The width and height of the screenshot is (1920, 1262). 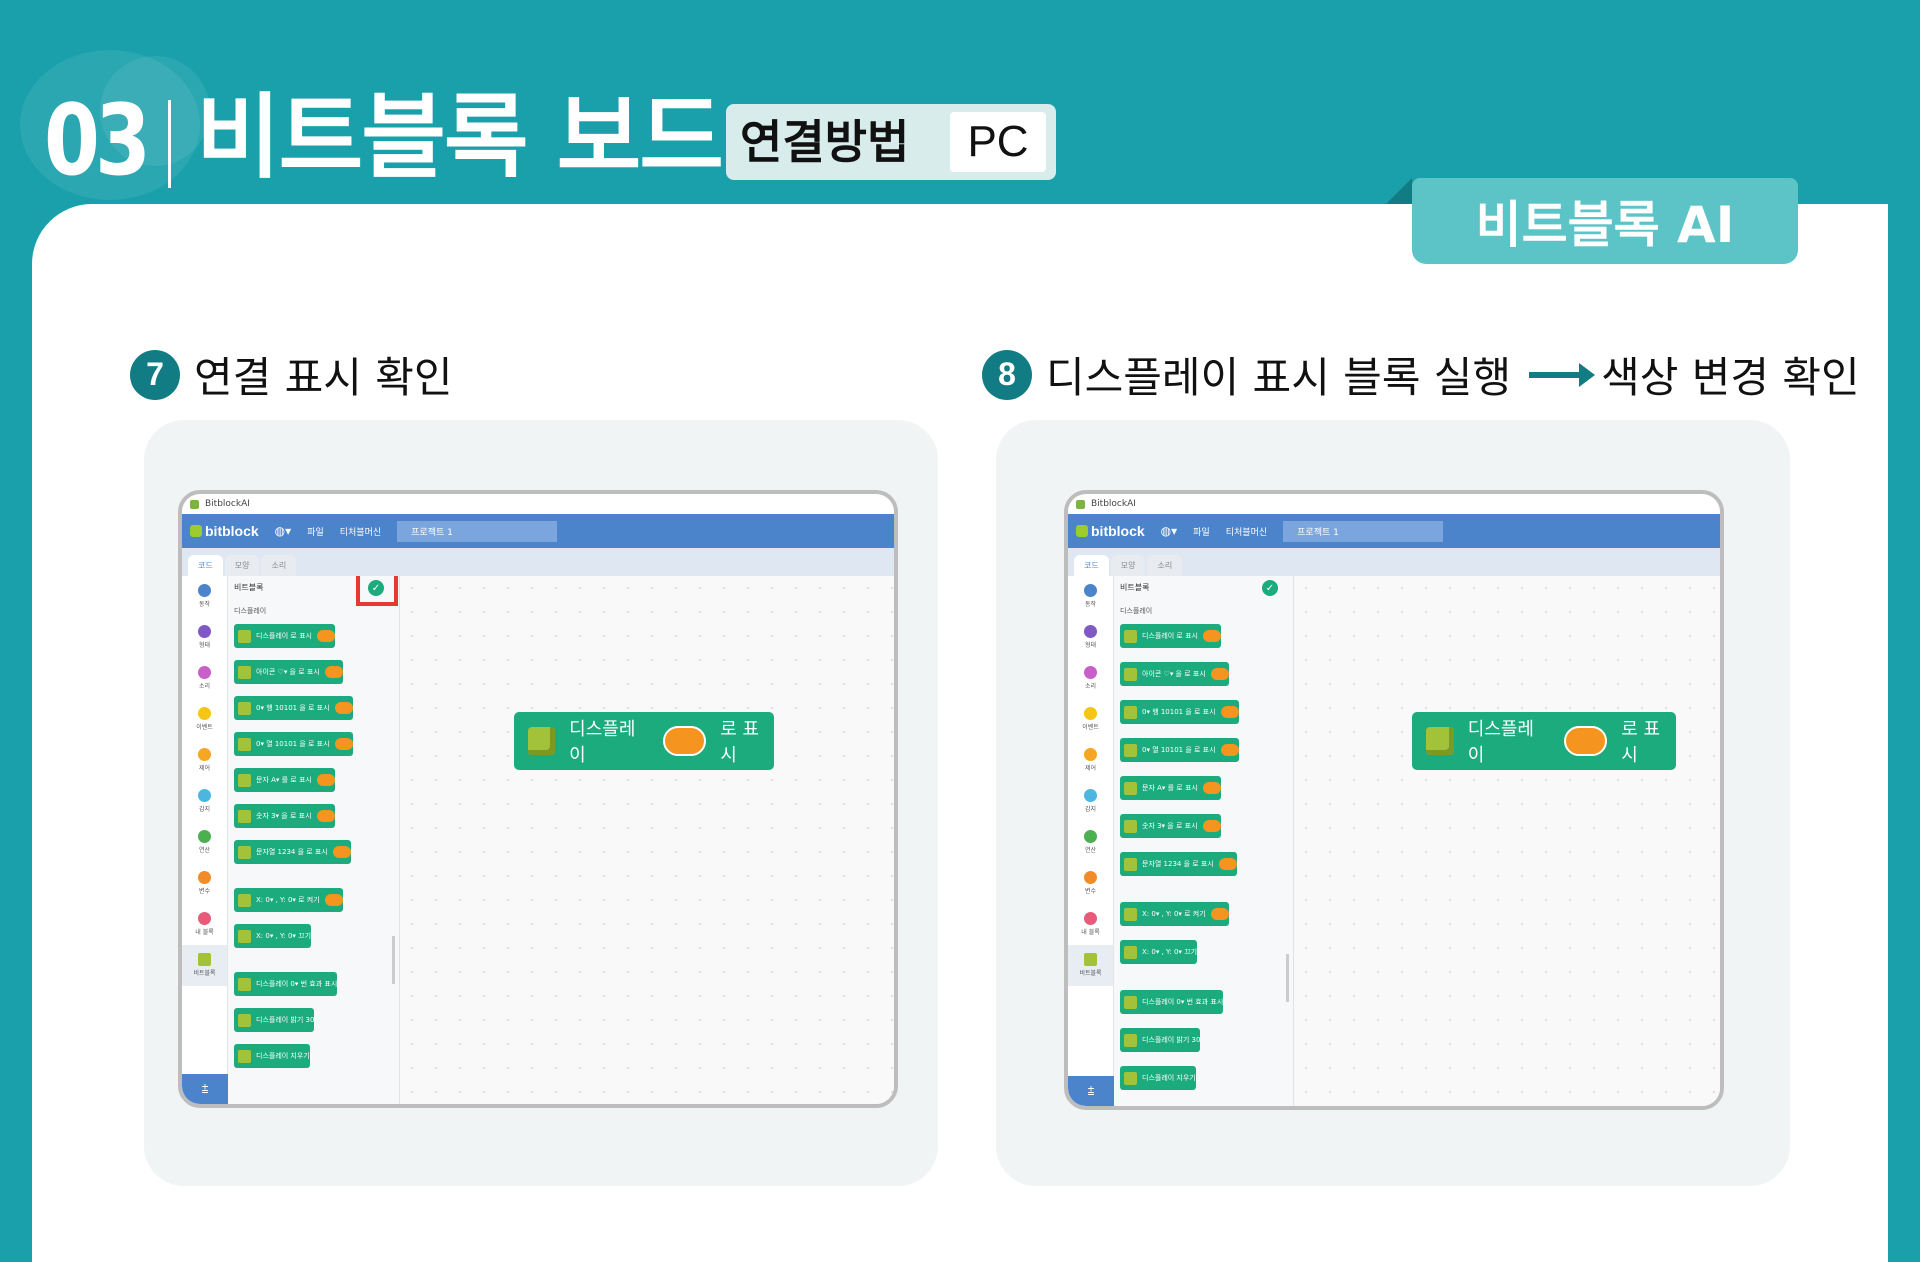 I want to click on block-label: 아이콘 ♡▾ 을 로 표시, so click(x=288, y=672).